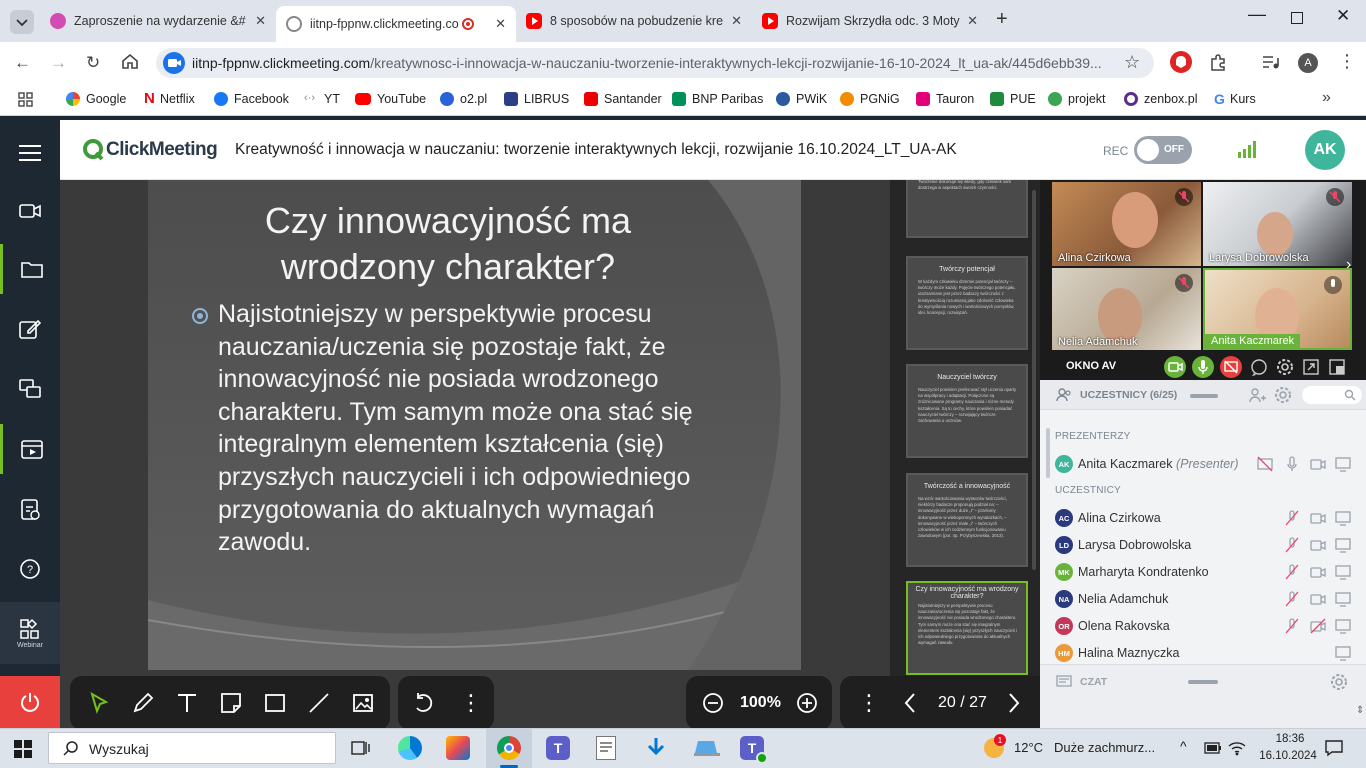  What do you see at coordinates (1235, 99) in the screenshot?
I see `bookmark-kurs: G Kurs` at bounding box center [1235, 99].